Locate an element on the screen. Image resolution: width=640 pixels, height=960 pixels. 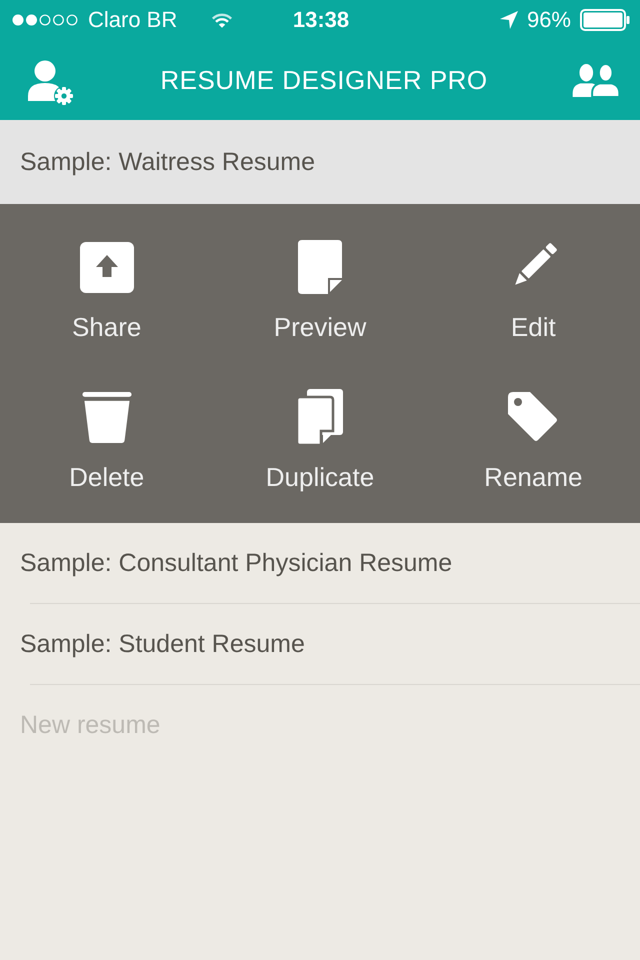
duplicate-button: Duplicate is located at coordinates (320, 440).